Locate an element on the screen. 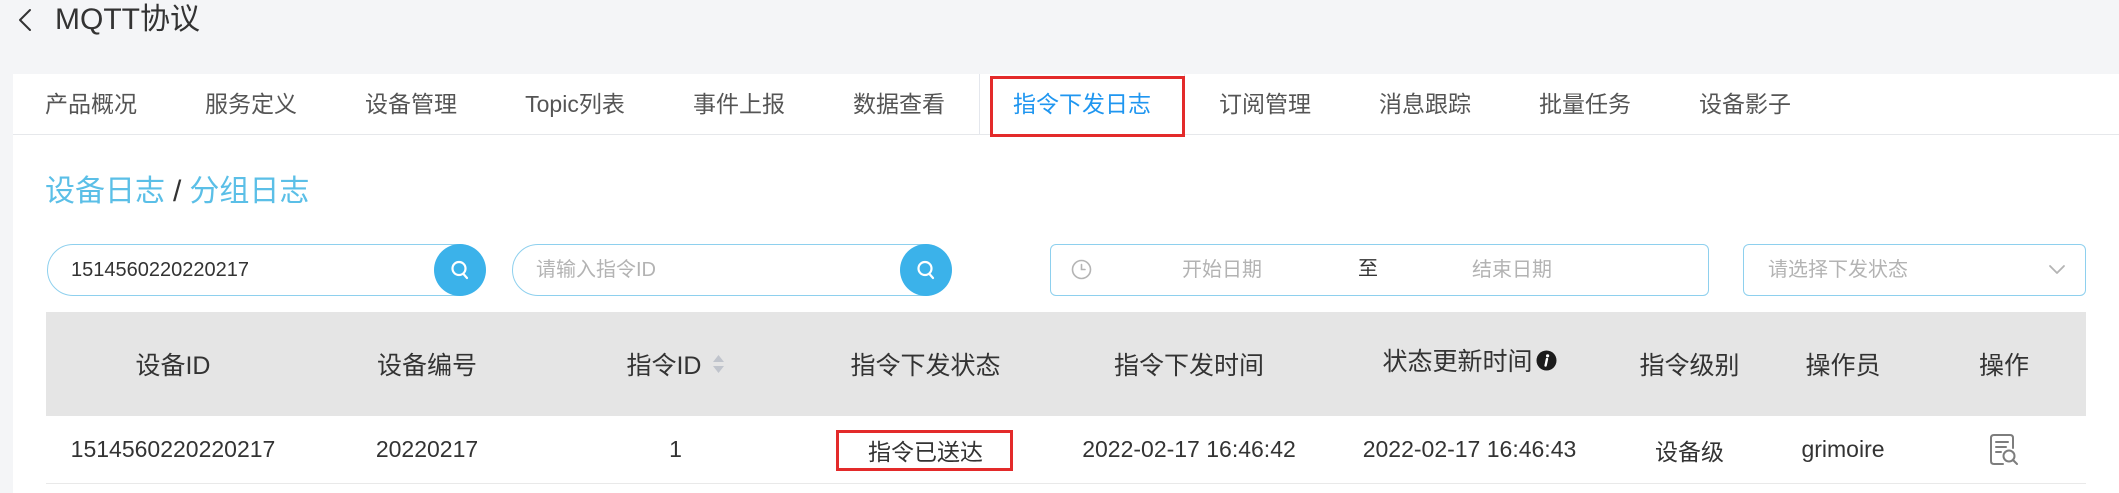  cell-actions is located at coordinates (2004, 449).